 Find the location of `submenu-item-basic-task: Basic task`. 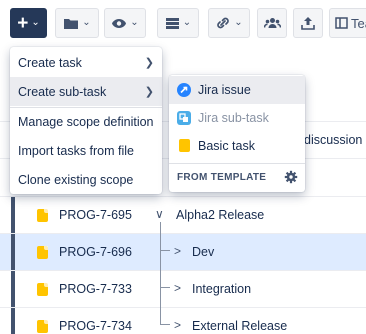

submenu-item-basic-task: Basic task is located at coordinates (237, 146).